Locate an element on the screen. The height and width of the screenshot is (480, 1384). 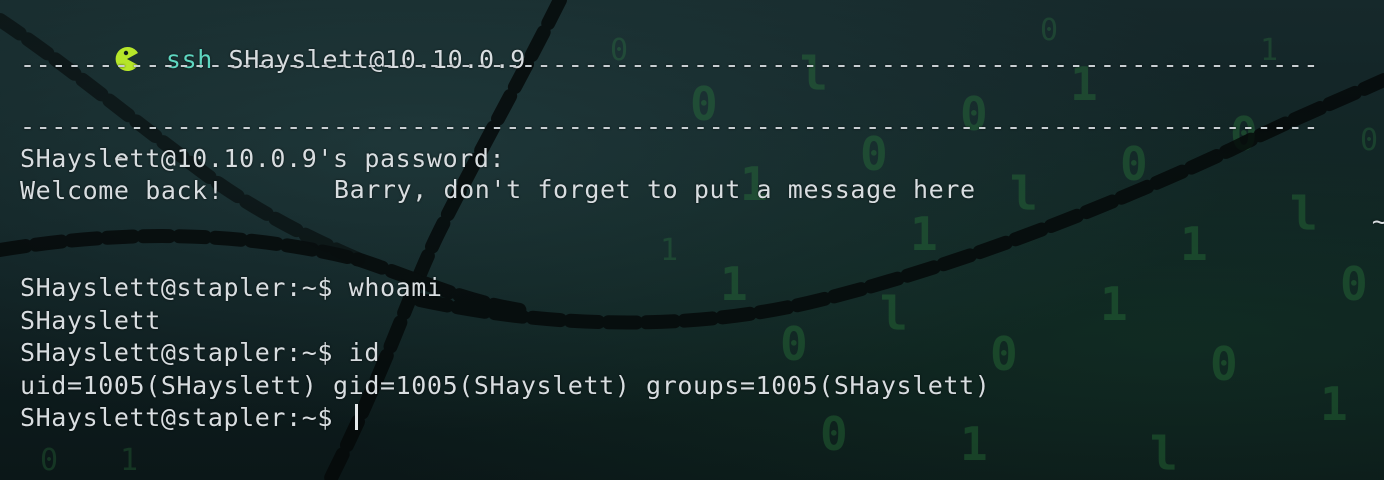
text-cursor is located at coordinates (356, 417).